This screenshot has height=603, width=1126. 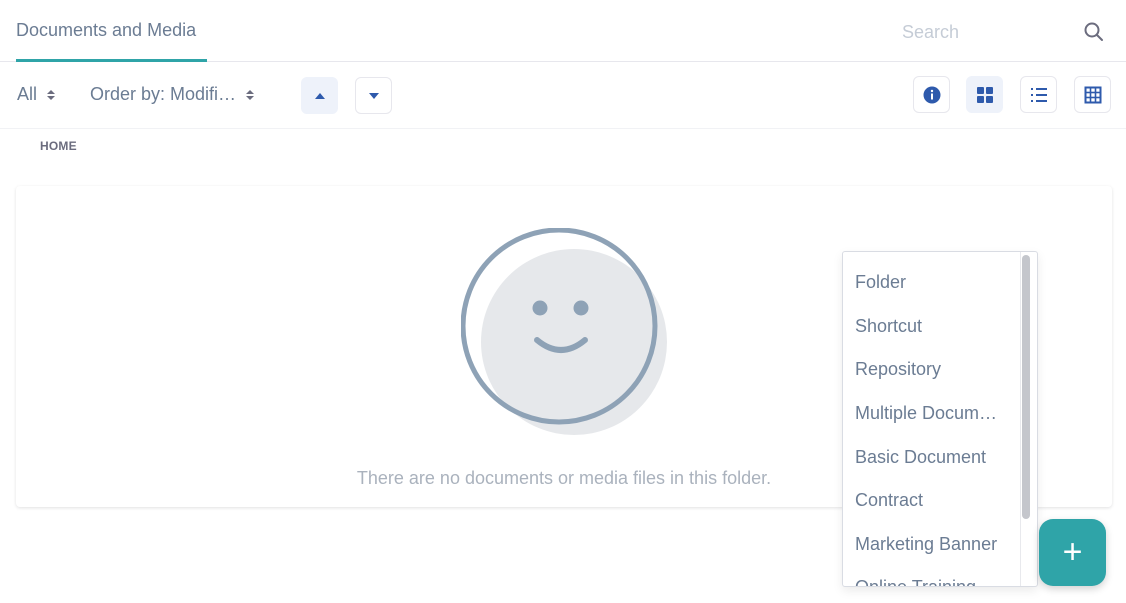 What do you see at coordinates (106, 31) in the screenshot?
I see `tab-documents-and-media: Documents and Media` at bounding box center [106, 31].